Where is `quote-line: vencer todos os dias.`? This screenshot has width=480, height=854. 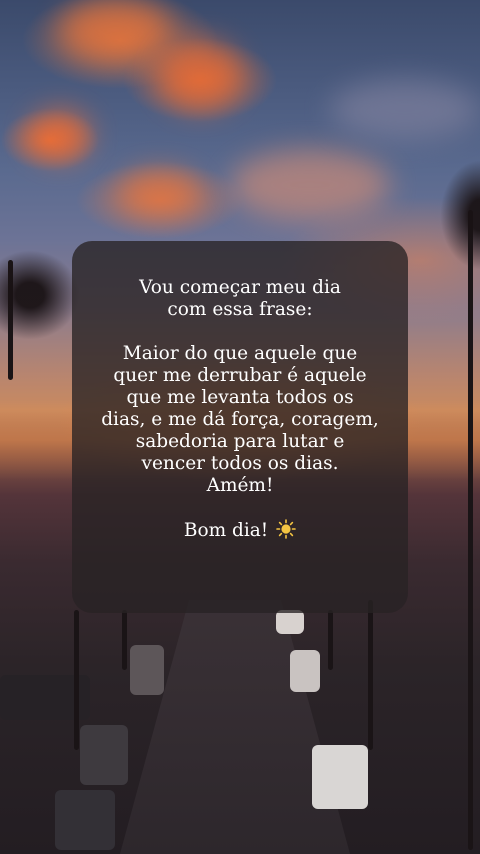
quote-line: vencer todos os dias. is located at coordinates (240, 463).